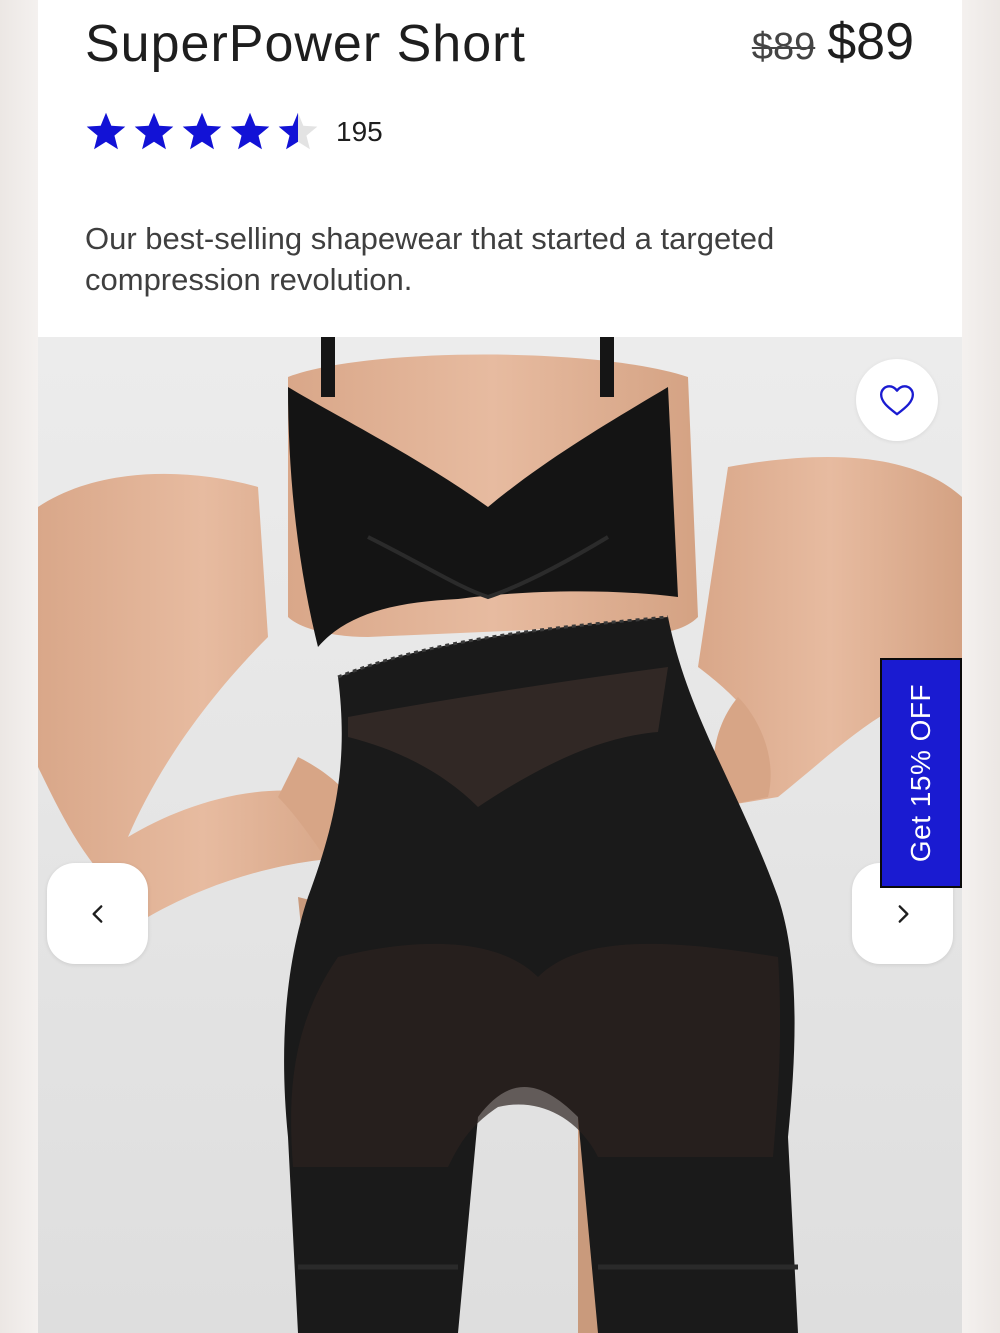 This screenshot has width=1000, height=1333. Describe the element at coordinates (783, 47) in the screenshot. I see `original-price: $89` at that location.